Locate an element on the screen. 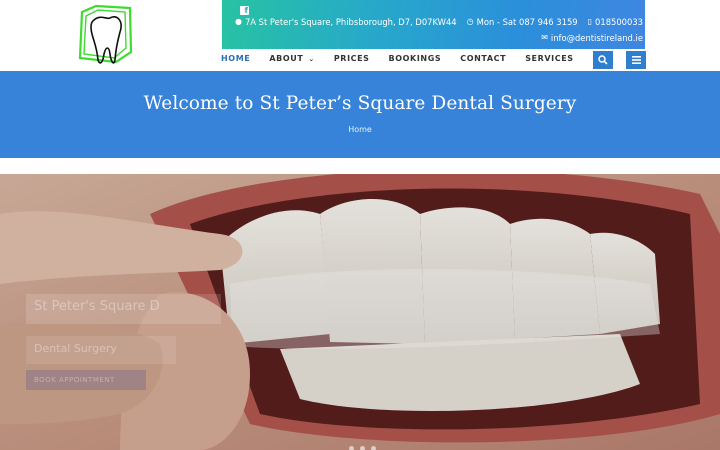 This screenshot has width=720, height=450. map-marker-icon: ● is located at coordinates (238, 21).